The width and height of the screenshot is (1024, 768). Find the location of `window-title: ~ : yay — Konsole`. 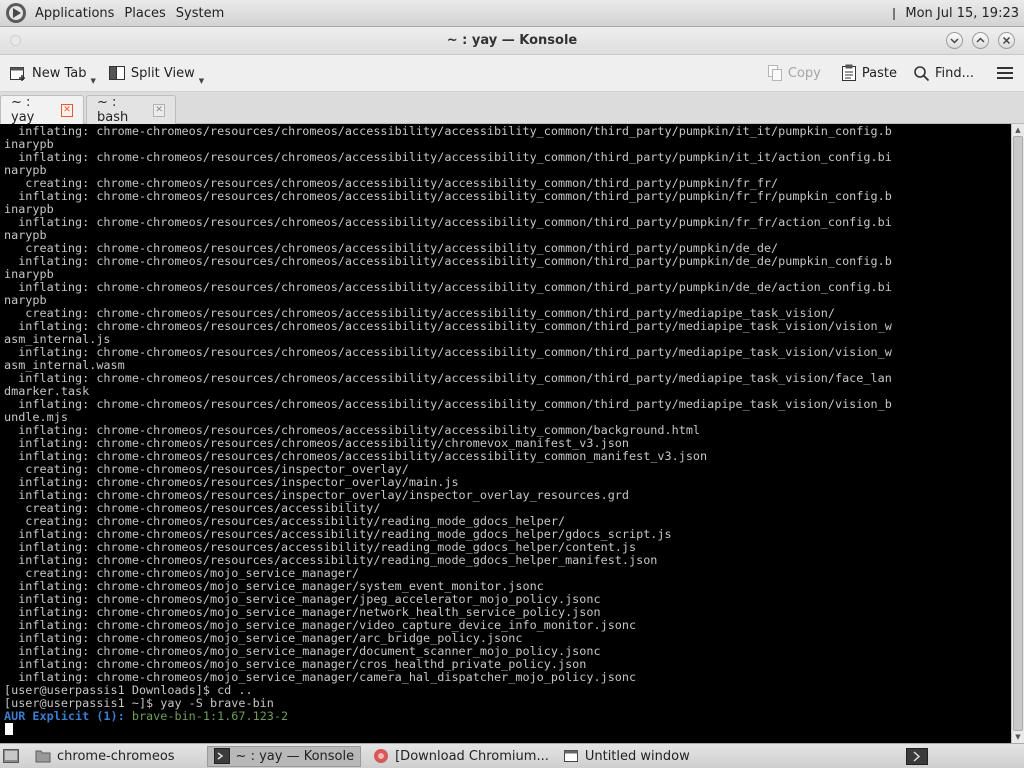

window-title: ~ : yay — Konsole is located at coordinates (512, 40).